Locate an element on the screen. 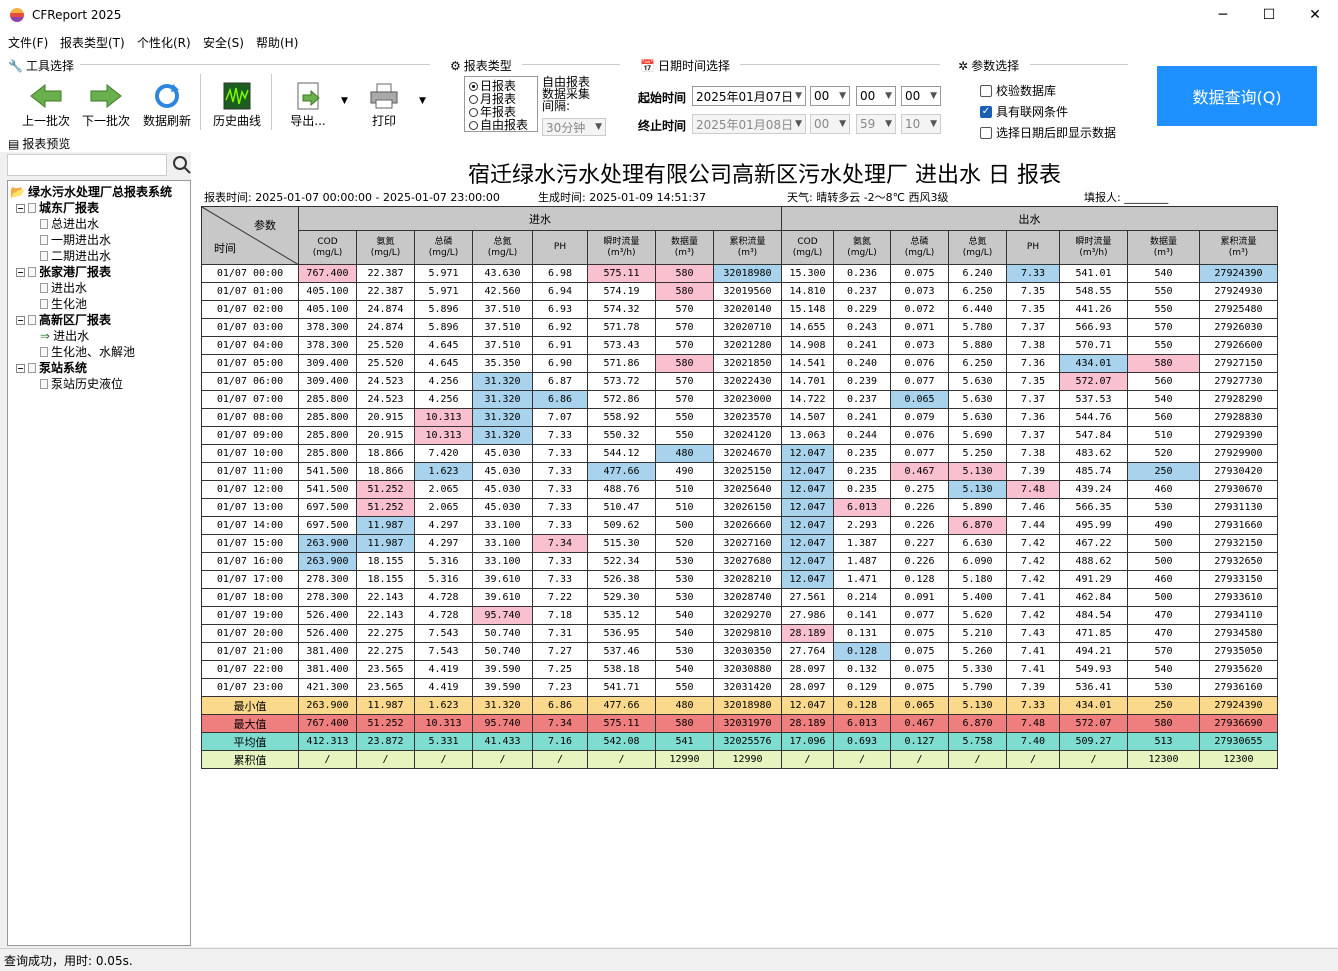 The height and width of the screenshot is (971, 1338). summary-cell: / is located at coordinates (621, 759).